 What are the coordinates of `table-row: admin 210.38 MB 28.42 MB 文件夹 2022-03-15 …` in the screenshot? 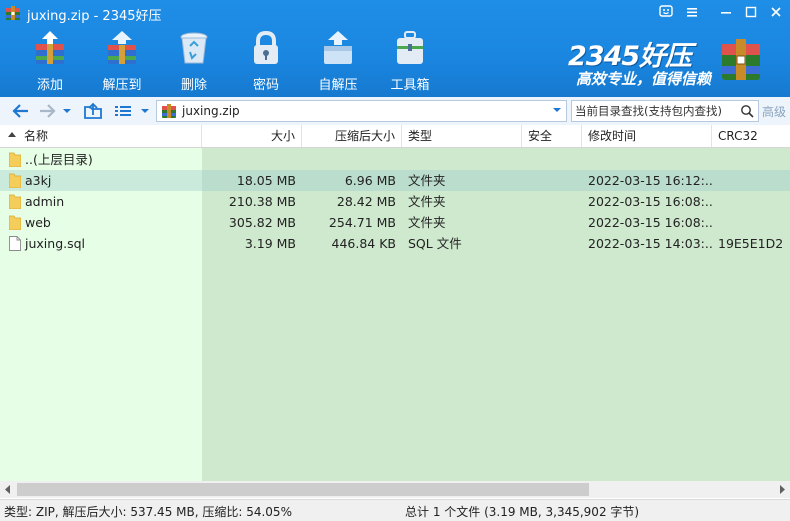 It's located at (395, 201).